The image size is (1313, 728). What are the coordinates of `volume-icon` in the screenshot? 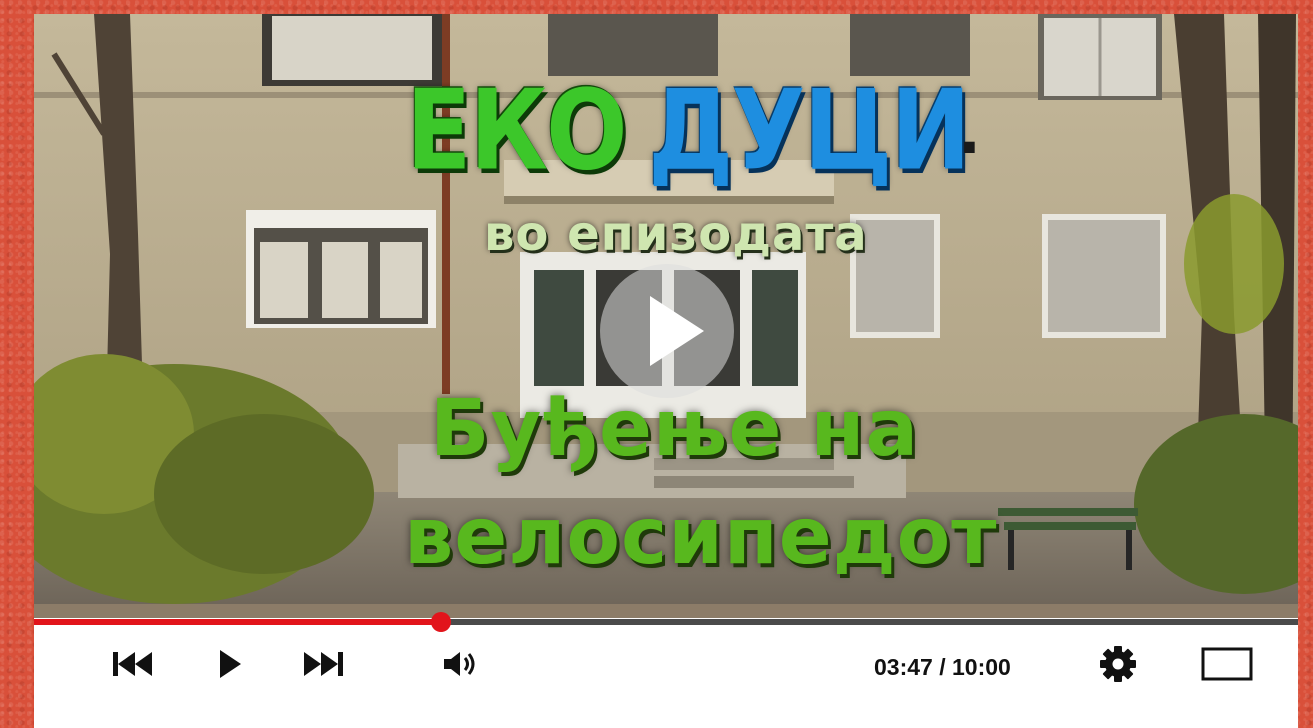 It's located at (459, 664).